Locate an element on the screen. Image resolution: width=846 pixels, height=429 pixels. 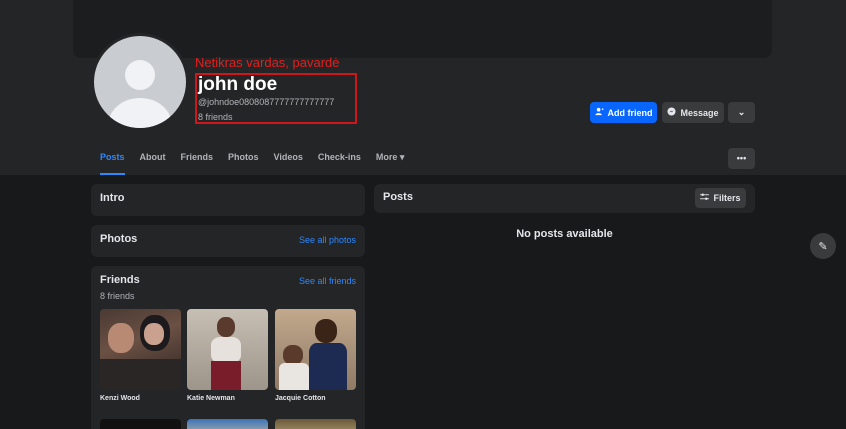
tab-photos: Photos is located at coordinates (243, 163).